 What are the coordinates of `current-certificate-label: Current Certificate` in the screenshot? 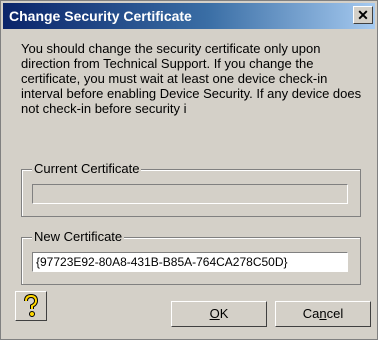 It's located at (87, 168).